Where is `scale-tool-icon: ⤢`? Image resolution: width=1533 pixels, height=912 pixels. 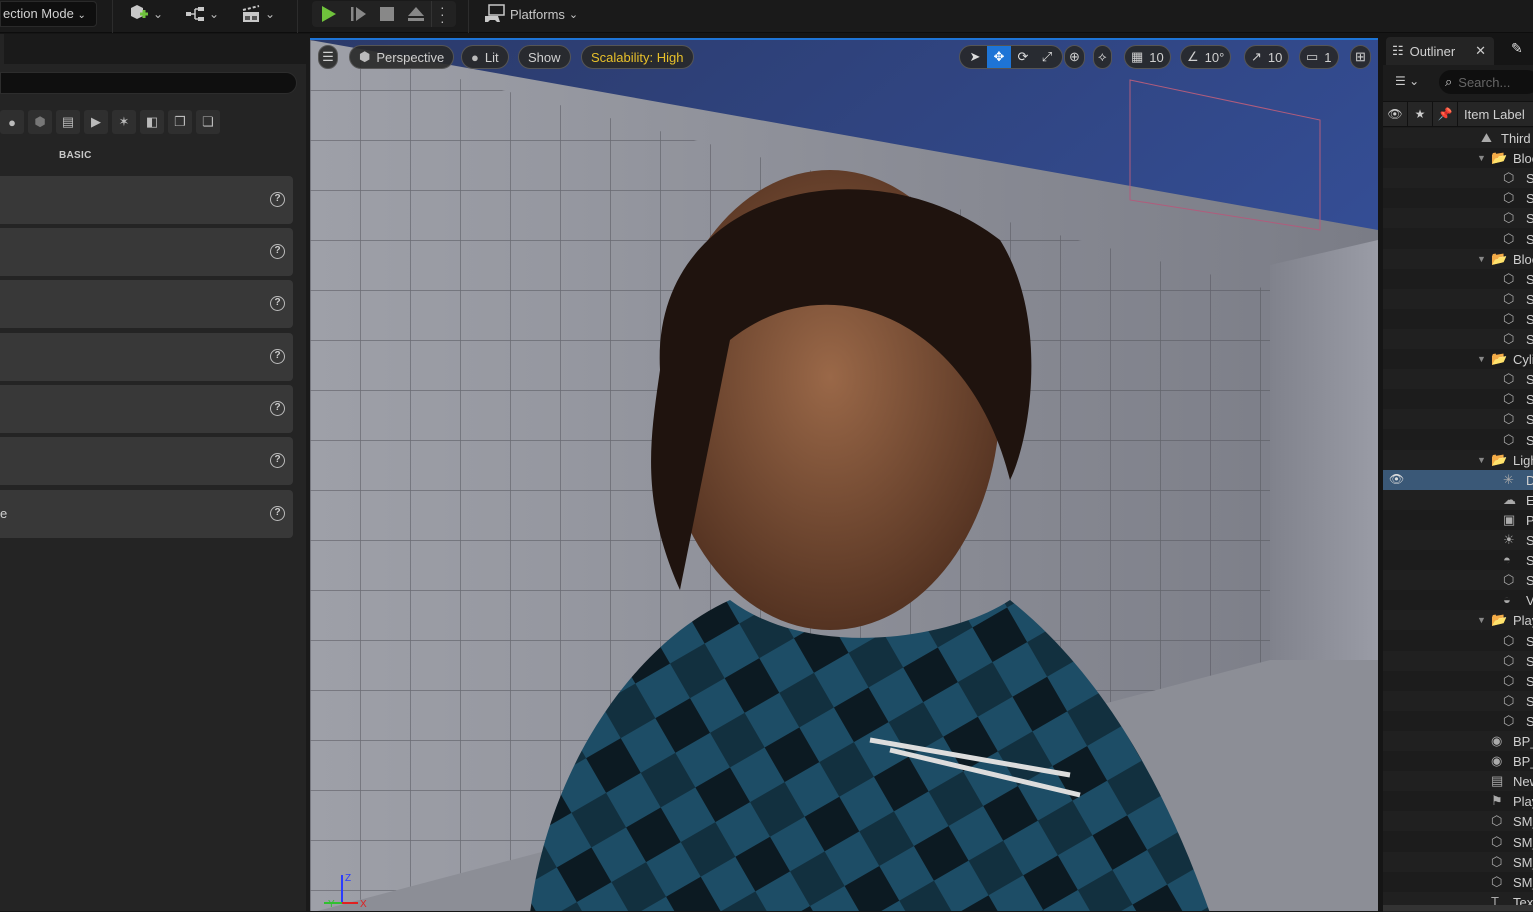 scale-tool-icon: ⤢ is located at coordinates (1047, 57).